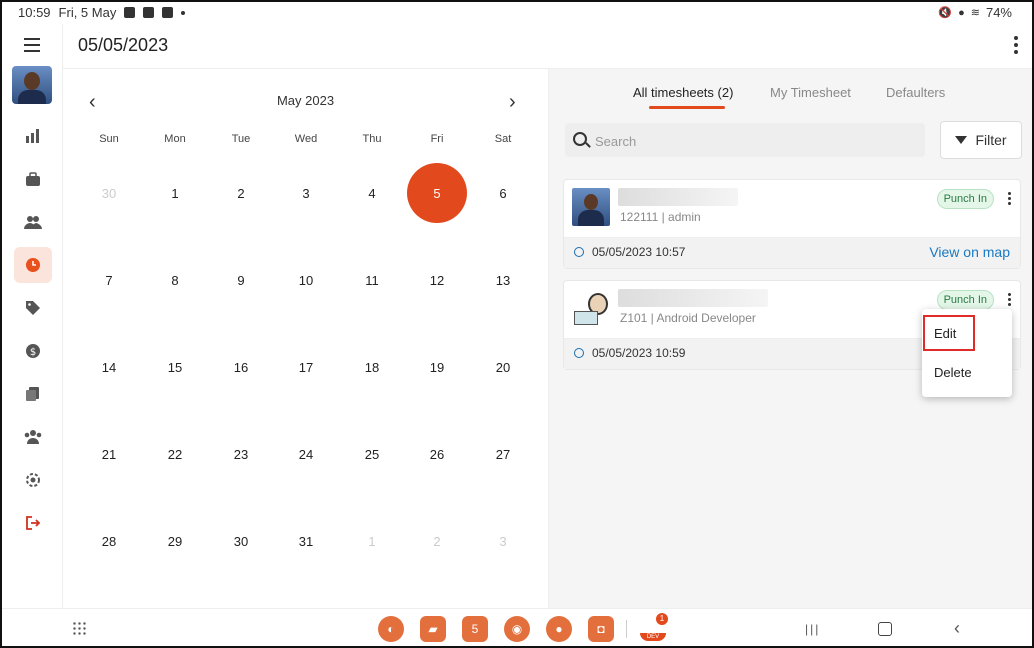 Image resolution: width=1034 pixels, height=648 pixels. Describe the element at coordinates (1016, 46) in the screenshot. I see `more-options-icon` at that location.